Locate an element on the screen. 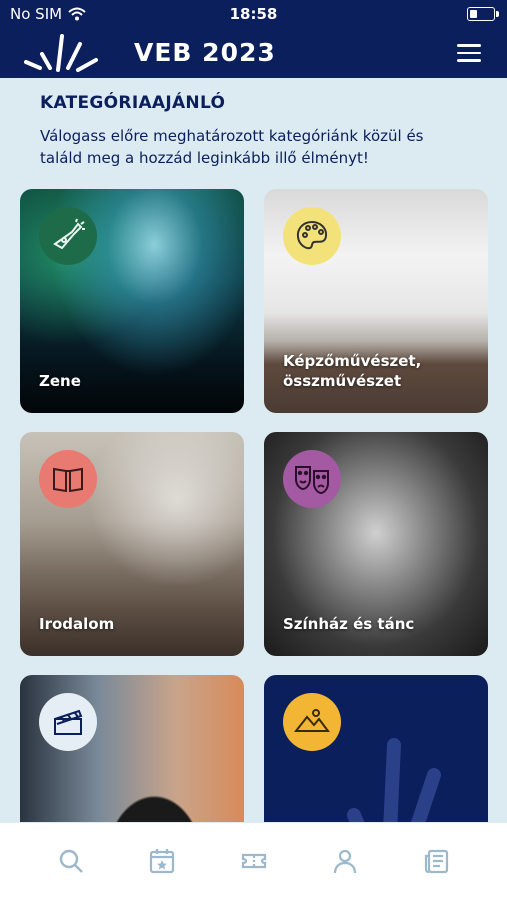 This screenshot has height=901, width=507. category-card-irodalom: Irodalom is located at coordinates (132, 544).